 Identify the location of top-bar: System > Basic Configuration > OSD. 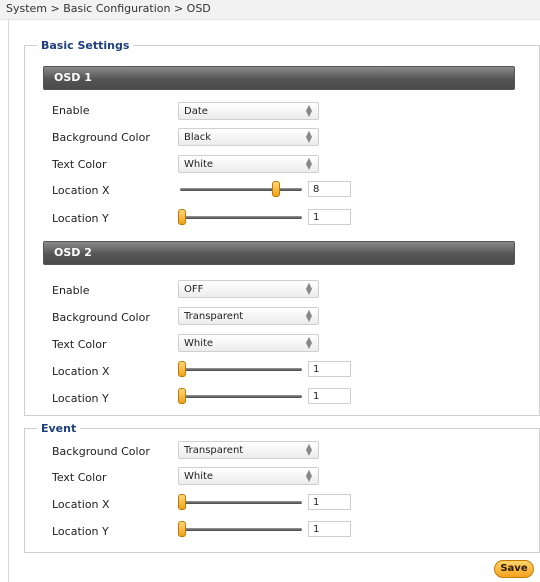
(270, 10).